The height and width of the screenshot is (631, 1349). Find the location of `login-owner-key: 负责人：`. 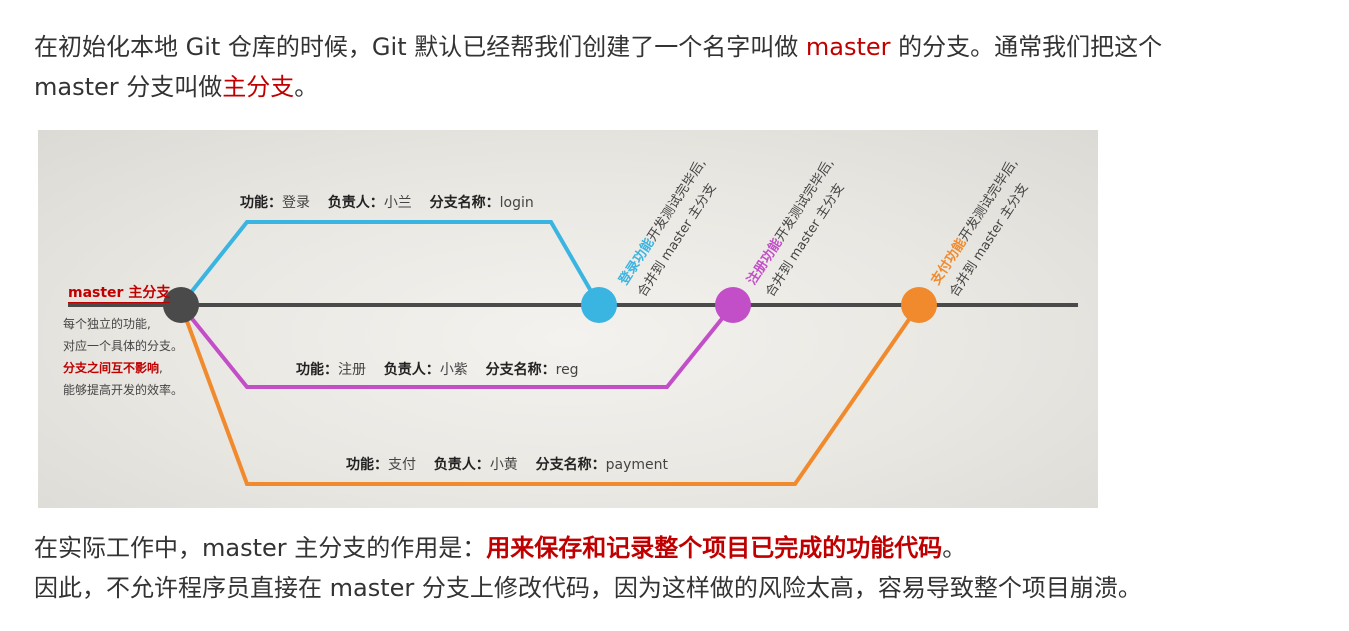

login-owner-key: 负责人： is located at coordinates (355, 203).